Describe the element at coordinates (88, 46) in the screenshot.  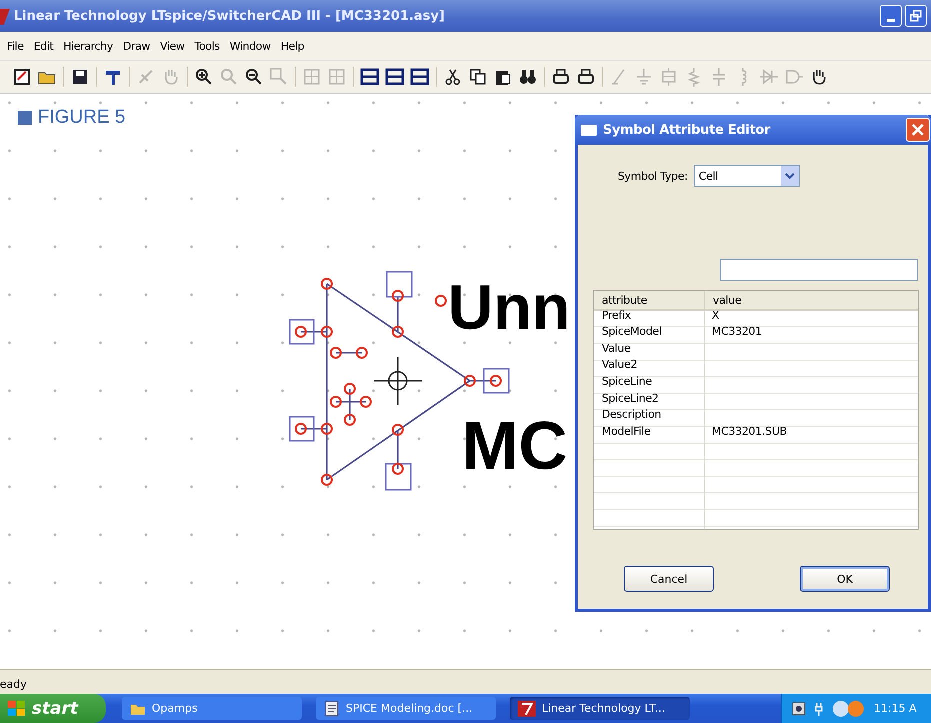
I see `menu-item: Hierarchy` at that location.